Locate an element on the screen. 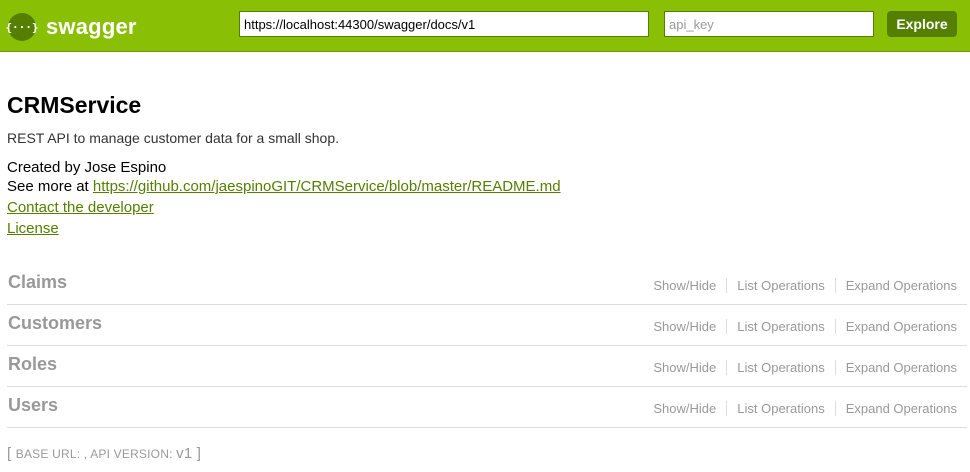 Image resolution: width=970 pixels, height=472 pixels. see-more-prefix: See more at is located at coordinates (50, 186).